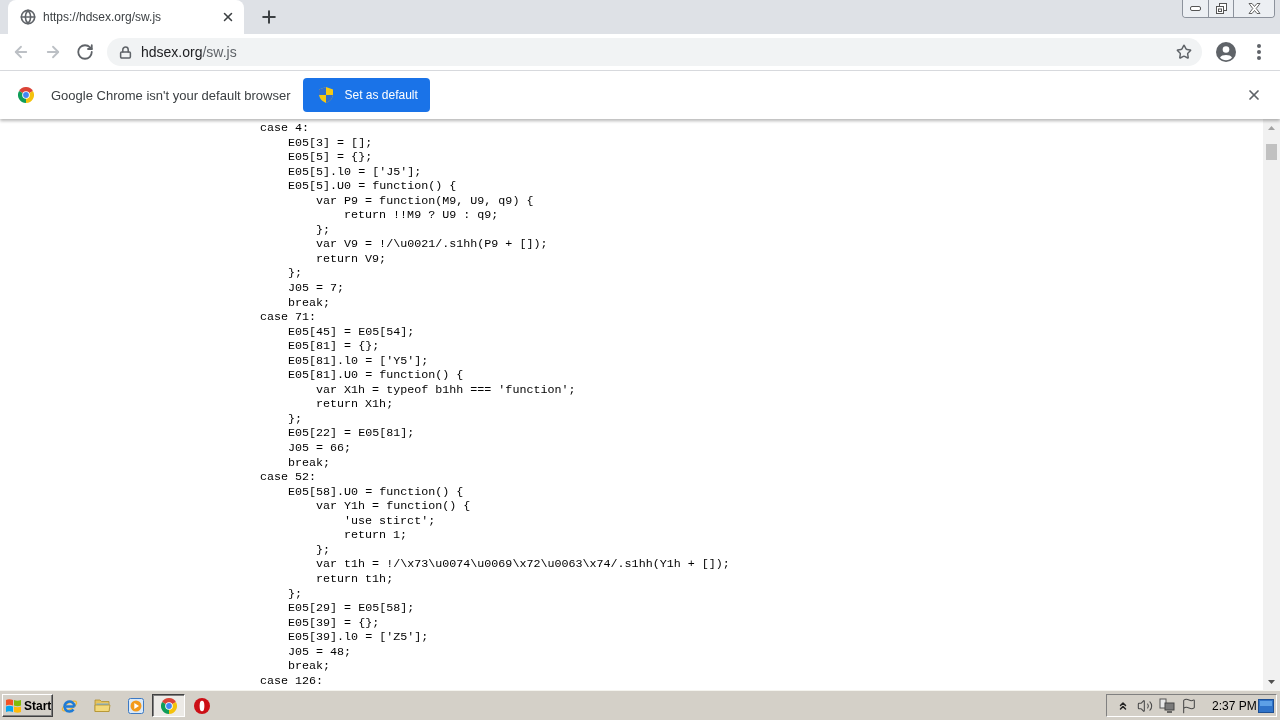  I want to click on down-triangle-icon, so click(1271, 681).